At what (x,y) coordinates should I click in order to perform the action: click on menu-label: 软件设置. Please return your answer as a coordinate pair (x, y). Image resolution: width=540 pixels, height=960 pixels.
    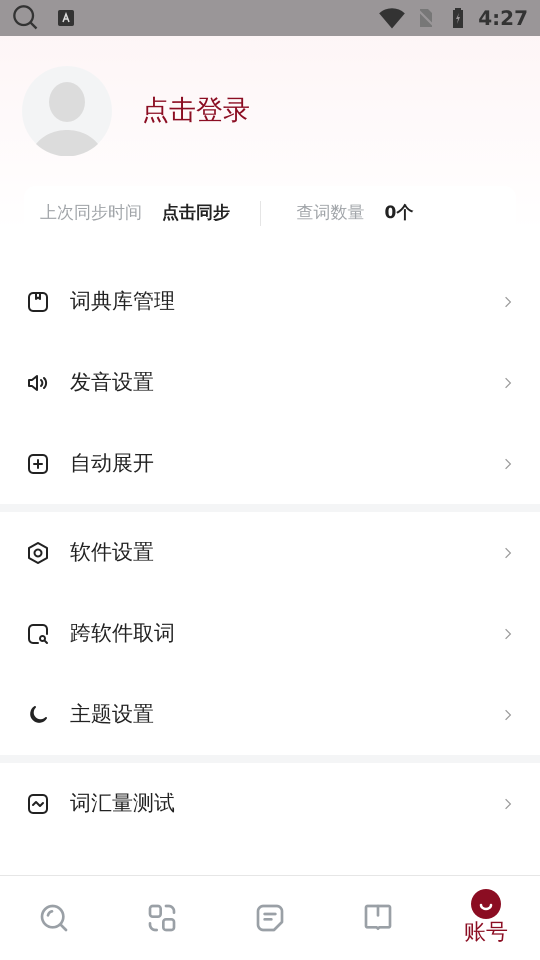
    Looking at the image, I should click on (112, 552).